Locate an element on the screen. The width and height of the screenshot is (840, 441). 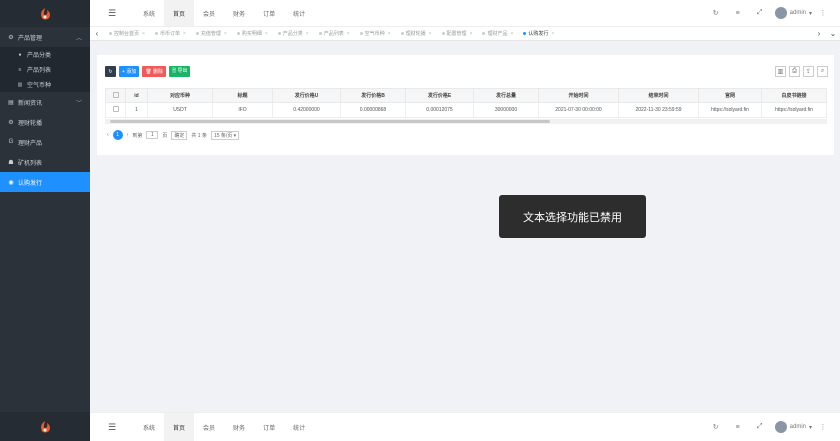
page-current: 1 is located at coordinates (117, 135).